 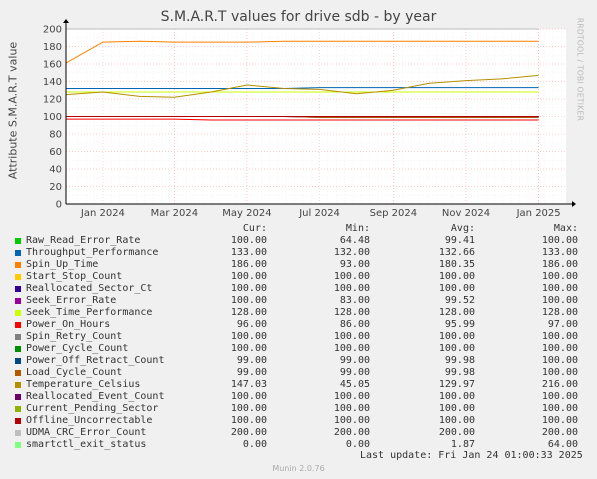 What do you see at coordinates (354, 264) in the screenshot?
I see `legend-min-value: 93.00` at bounding box center [354, 264].